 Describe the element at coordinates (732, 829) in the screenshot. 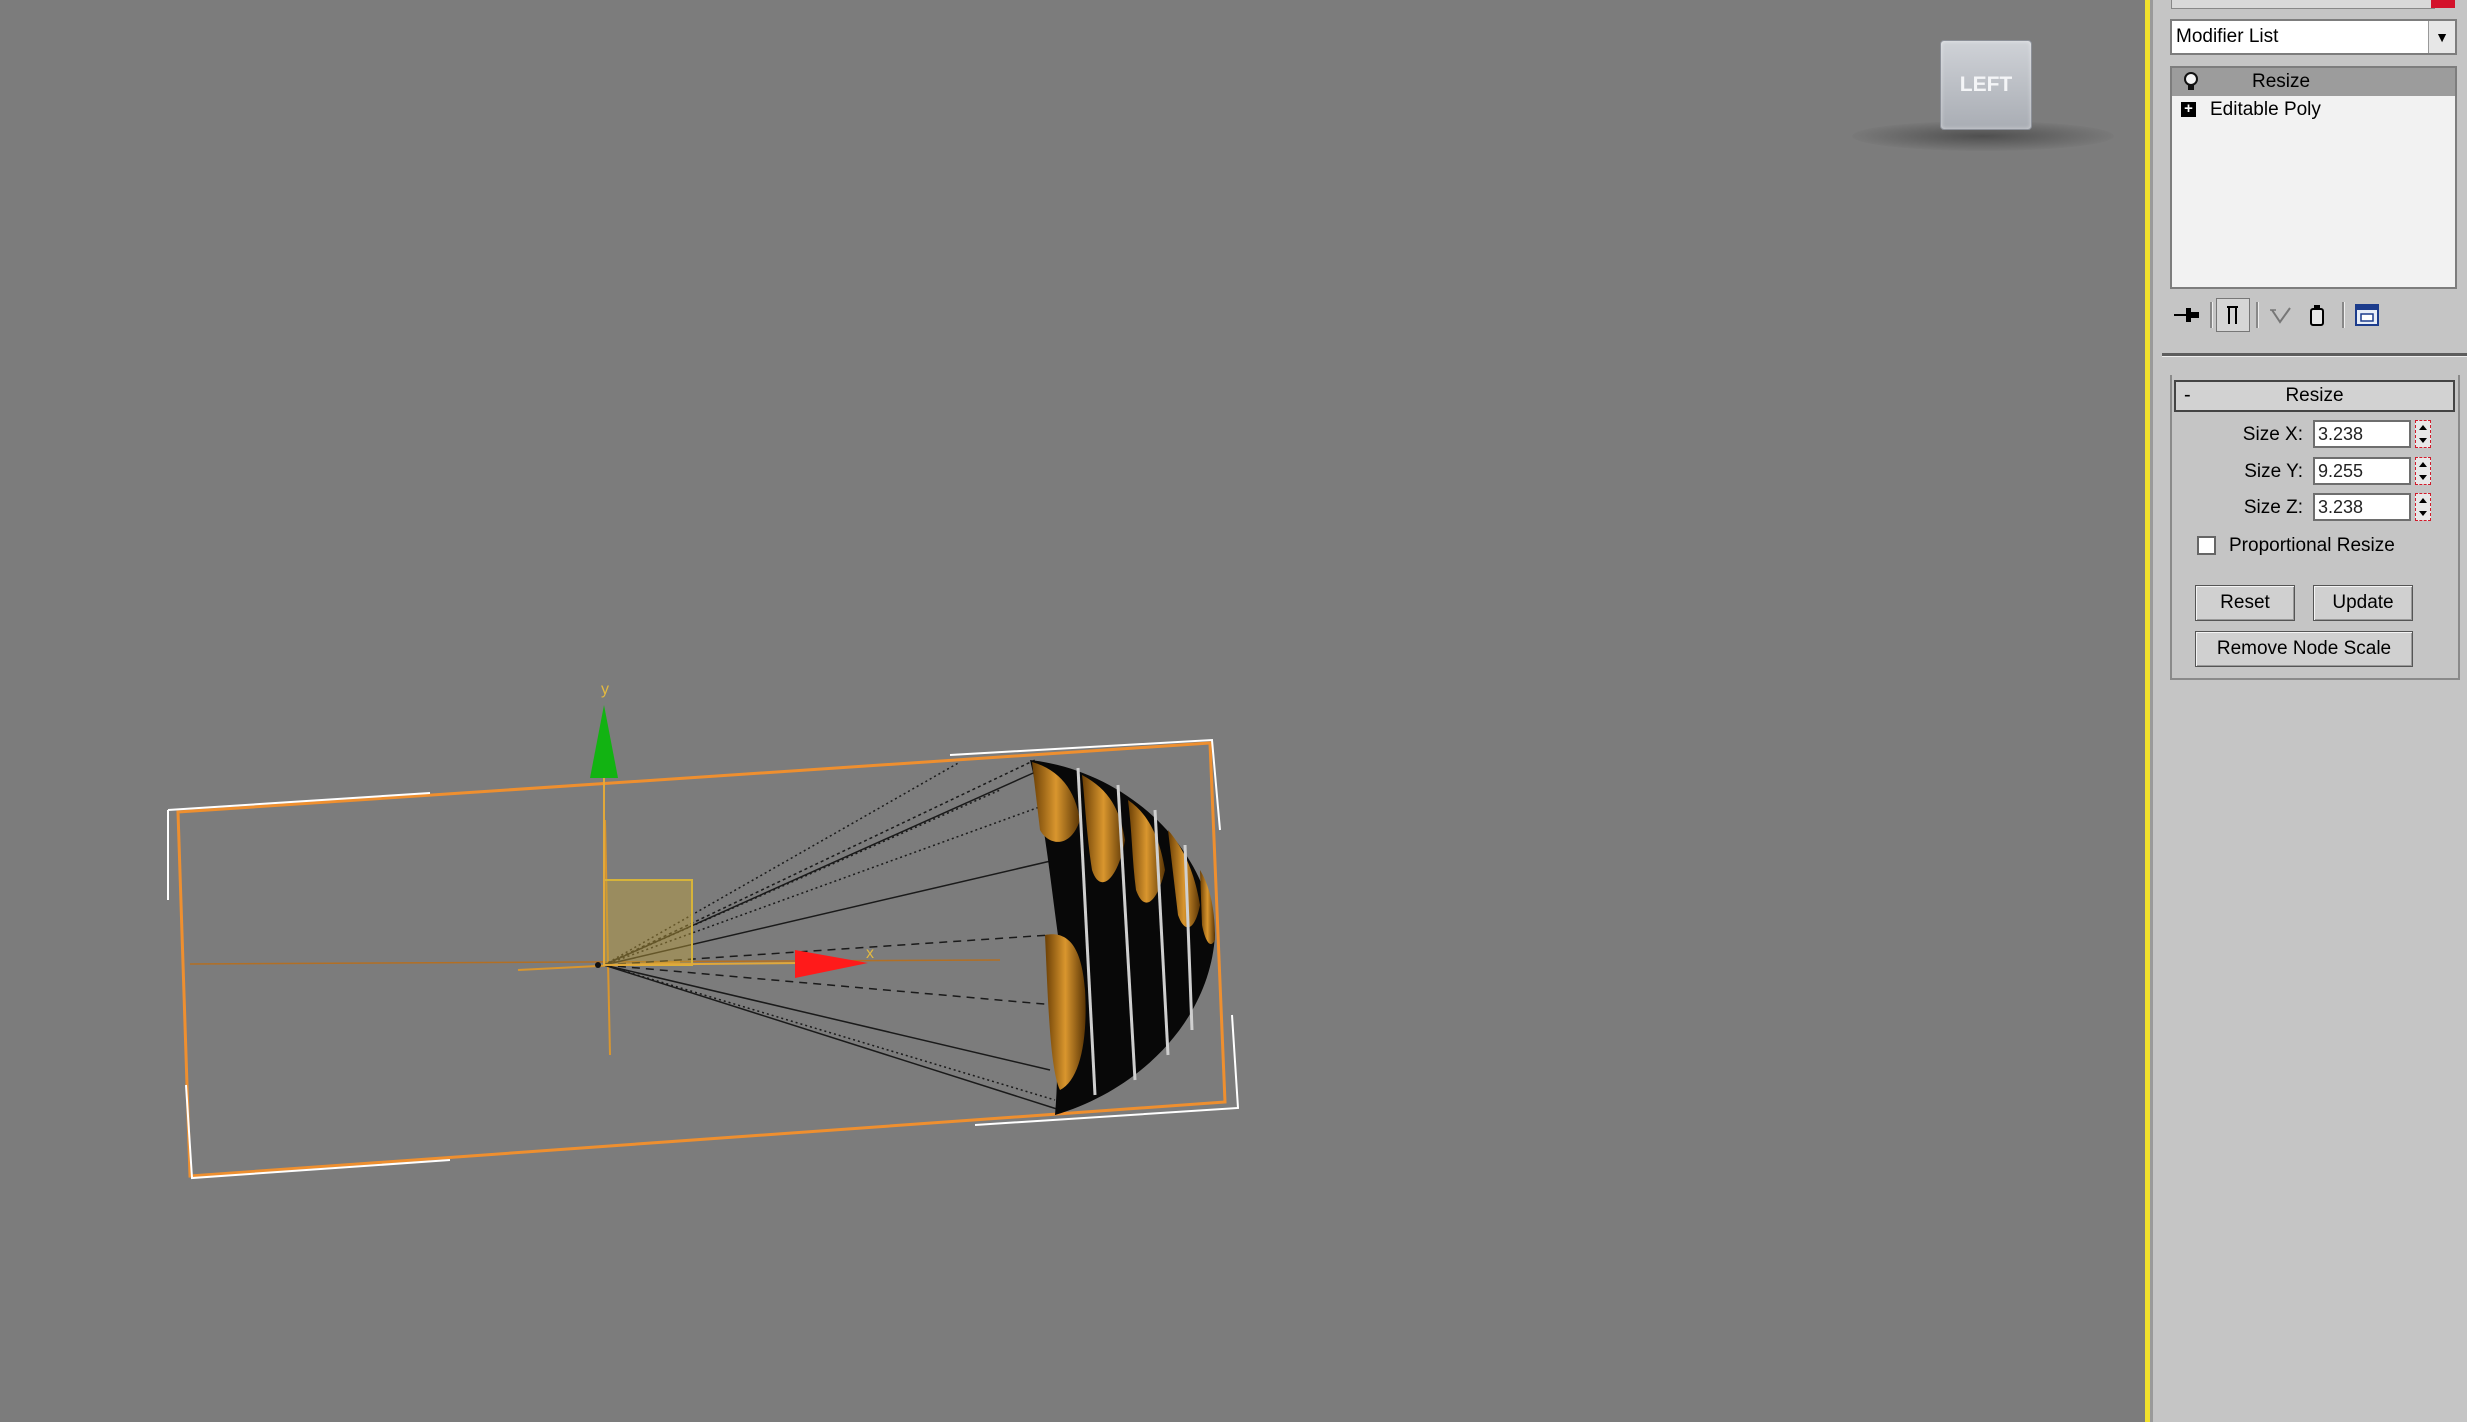

I see `transform-gizmo: y x` at that location.